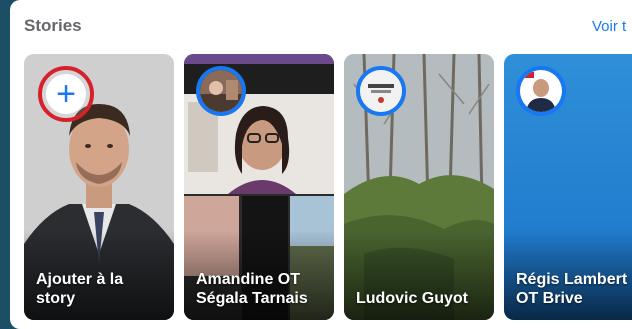 This screenshot has height=329, width=632. What do you see at coordinates (53, 25) in the screenshot?
I see `stories-title: Stories` at bounding box center [53, 25].